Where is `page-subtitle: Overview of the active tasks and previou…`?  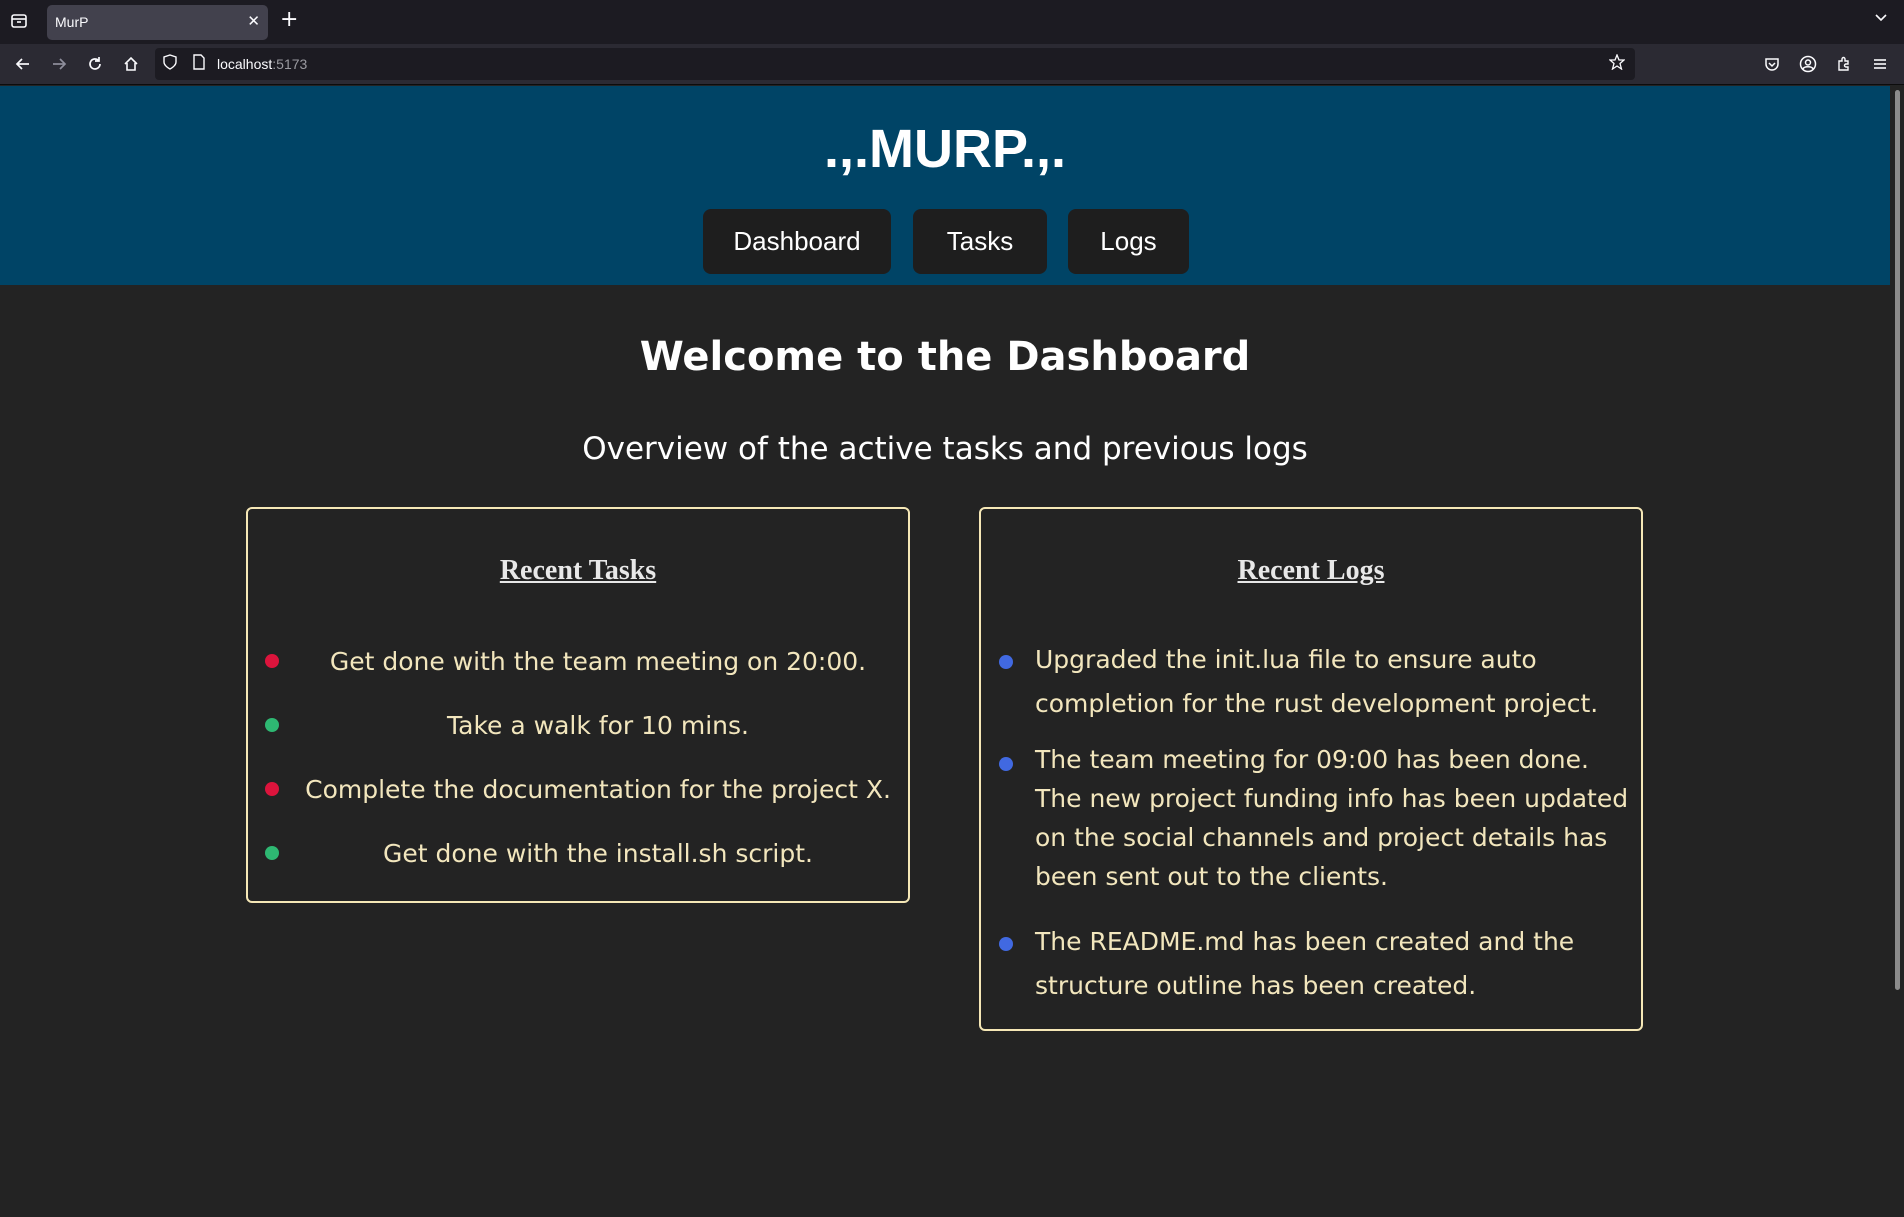
page-subtitle: Overview of the active tasks and previou… is located at coordinates (945, 449).